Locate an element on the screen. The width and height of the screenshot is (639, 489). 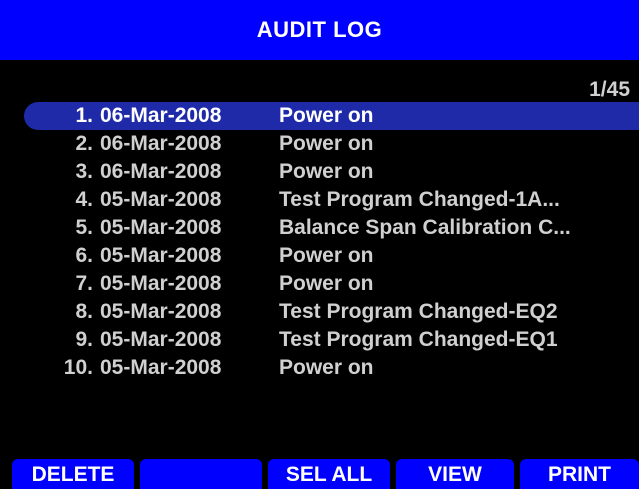
entry-number: 7. is located at coordinates (84, 283).